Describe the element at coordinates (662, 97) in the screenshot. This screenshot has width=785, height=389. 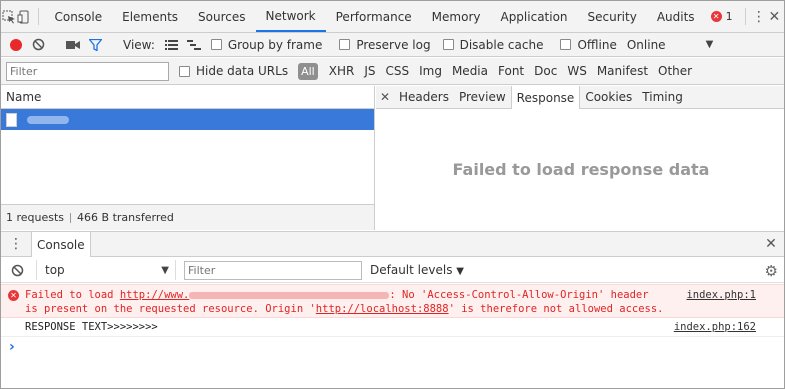
I see `tab-timing: Timing` at that location.